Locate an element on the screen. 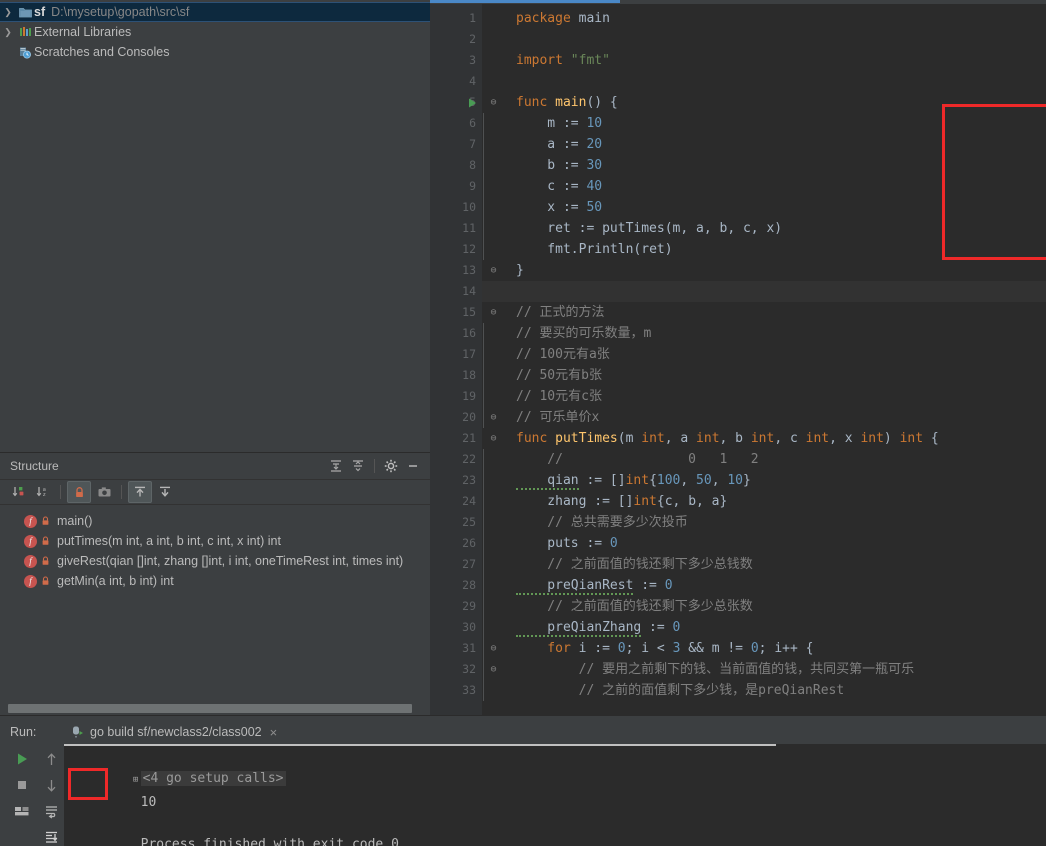 The height and width of the screenshot is (846, 1046). code-text: // 0 1 2 is located at coordinates (637, 459).